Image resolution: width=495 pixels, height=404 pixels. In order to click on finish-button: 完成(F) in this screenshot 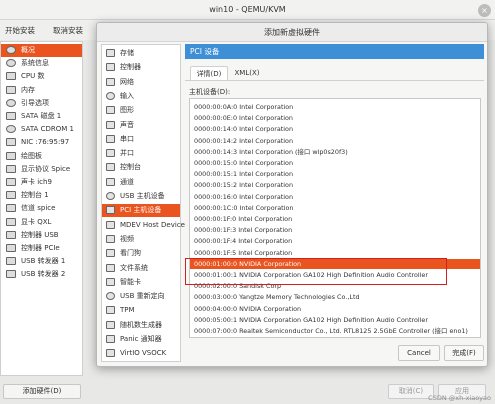, I will do `click(464, 353)`.